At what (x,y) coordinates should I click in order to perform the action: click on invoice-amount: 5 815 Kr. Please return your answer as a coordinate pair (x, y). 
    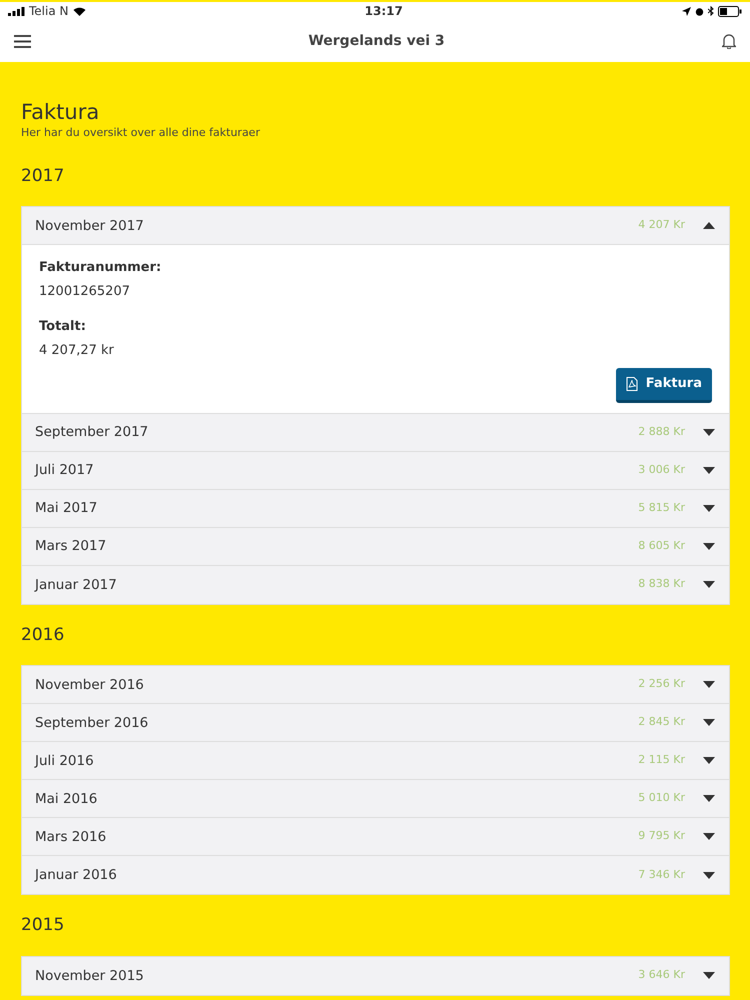
    Looking at the image, I should click on (661, 508).